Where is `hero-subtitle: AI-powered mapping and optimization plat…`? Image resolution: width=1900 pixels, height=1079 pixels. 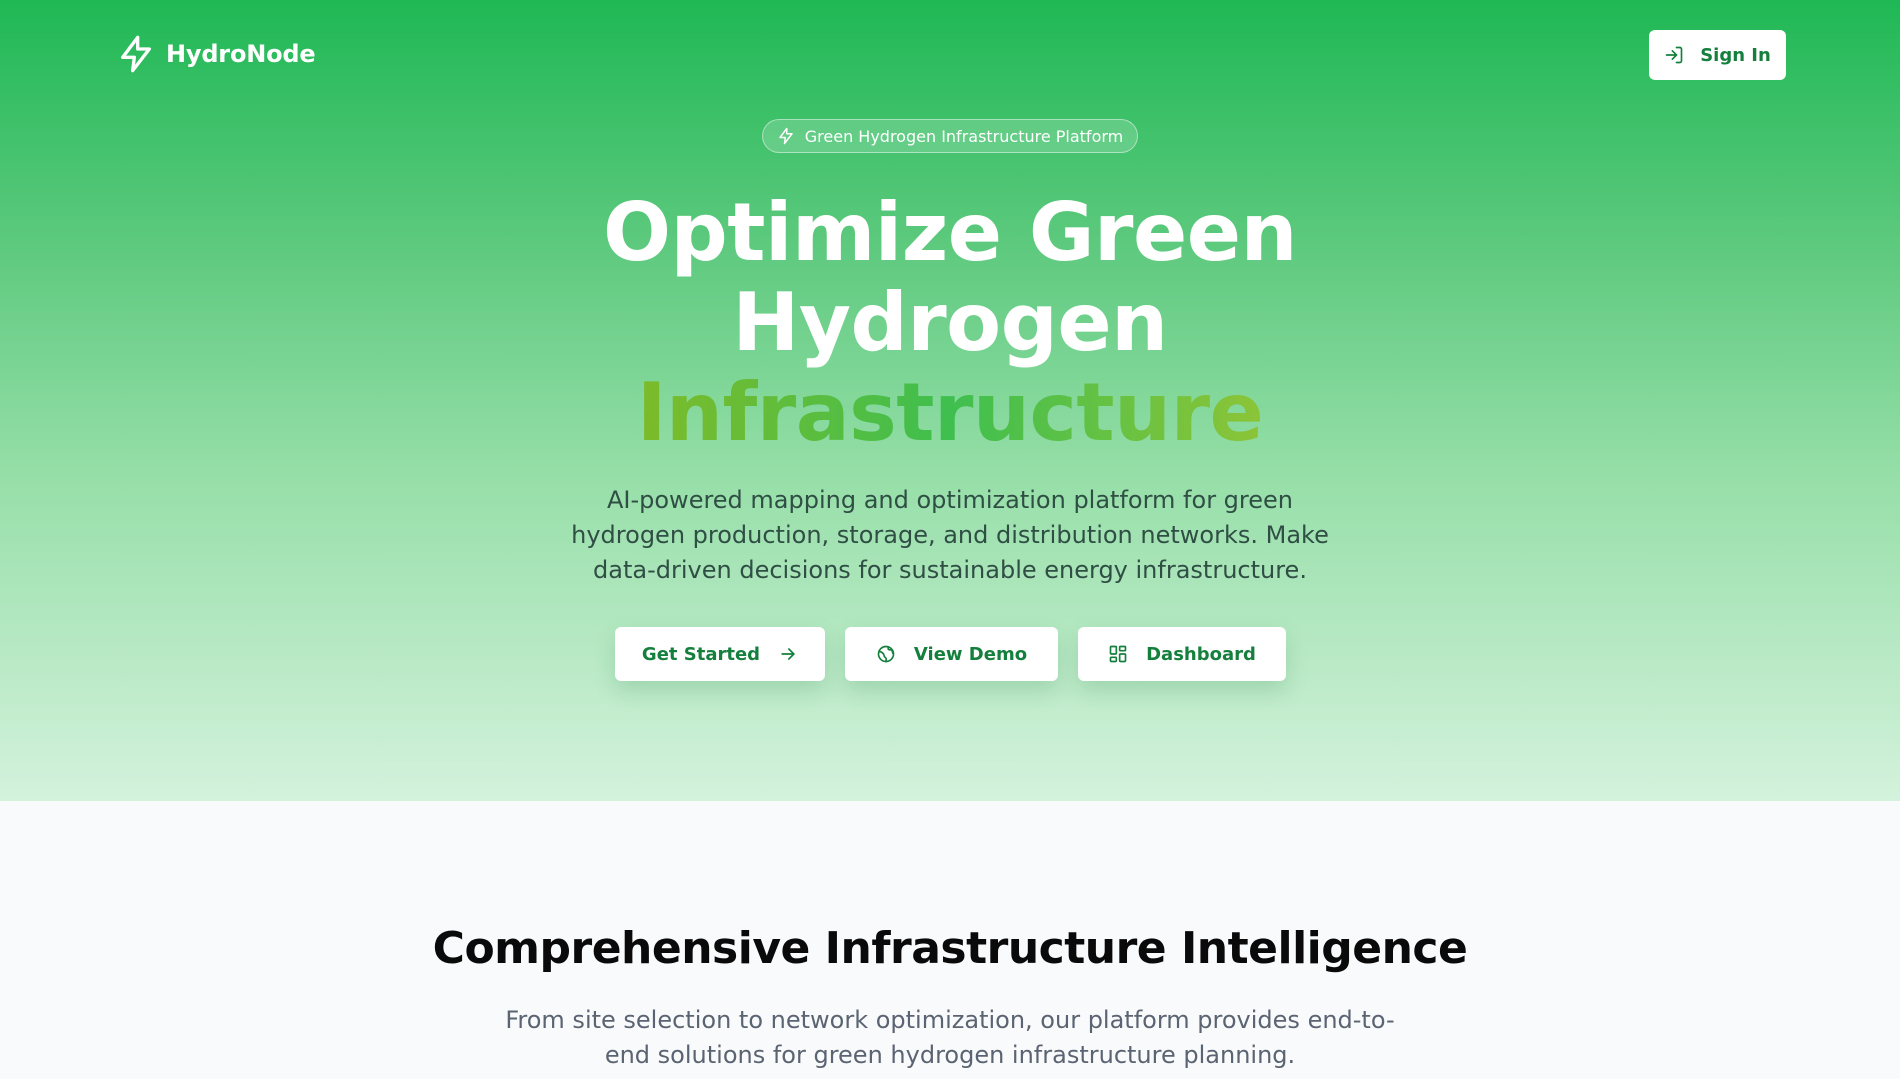
hero-subtitle: AI-powered mapping and optimization plat… is located at coordinates (950, 535).